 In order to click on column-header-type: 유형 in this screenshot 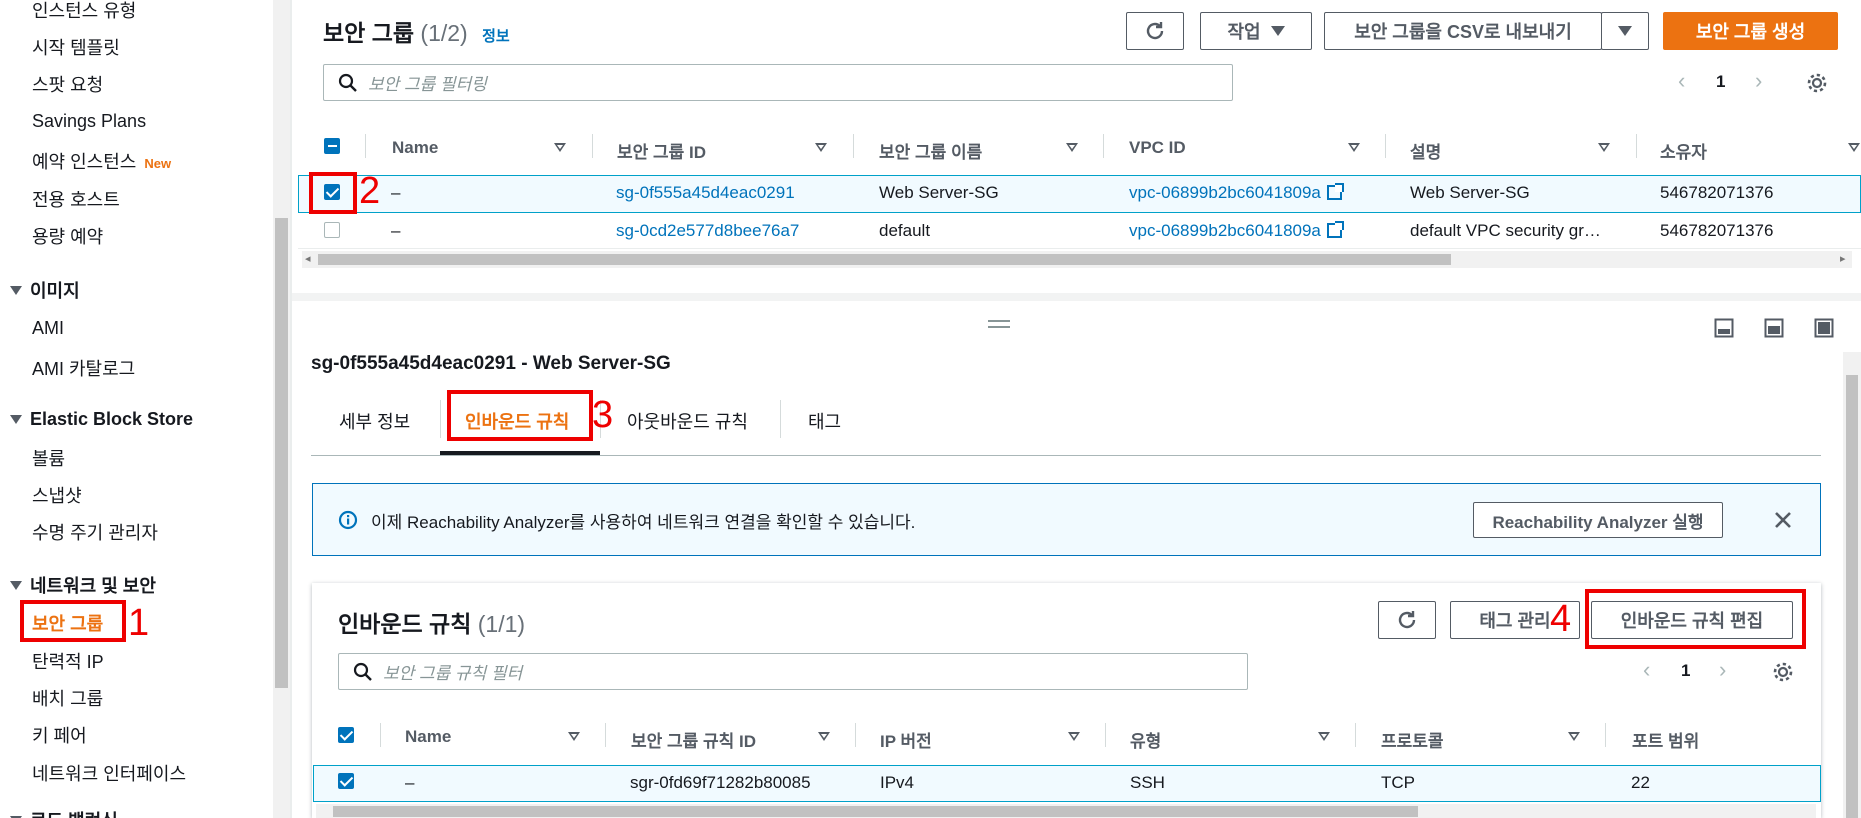, I will do `click(1145, 739)`.